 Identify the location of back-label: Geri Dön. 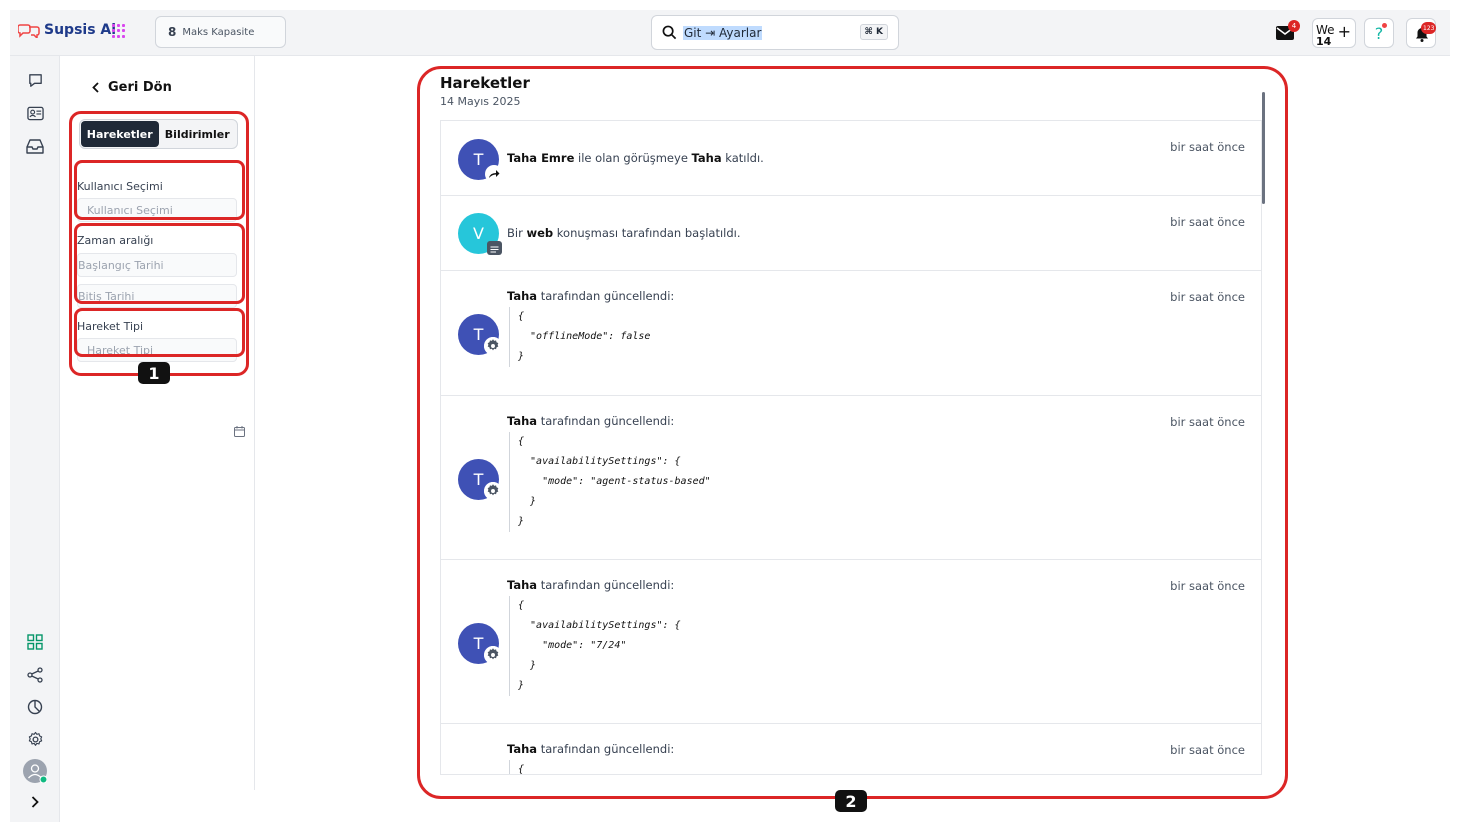
(140, 87).